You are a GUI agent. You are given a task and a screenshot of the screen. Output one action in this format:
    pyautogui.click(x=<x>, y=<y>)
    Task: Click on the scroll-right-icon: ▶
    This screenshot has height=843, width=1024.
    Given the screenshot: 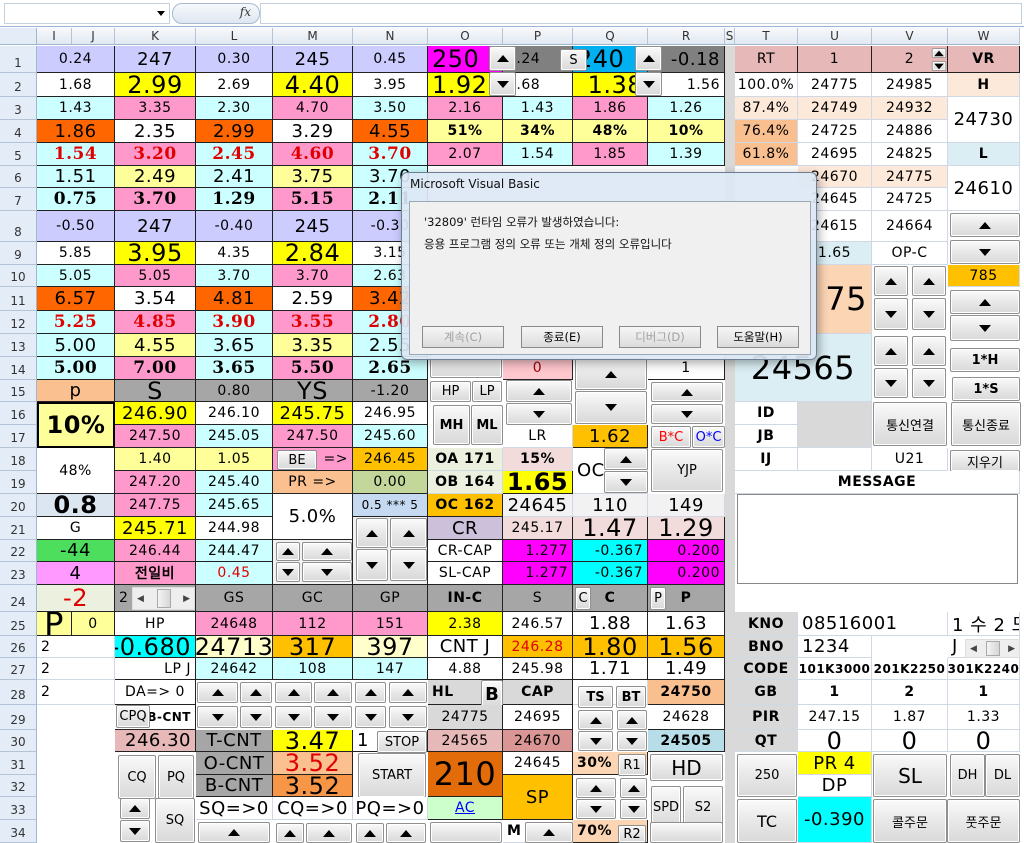 What is the action you would take?
    pyautogui.click(x=186, y=599)
    